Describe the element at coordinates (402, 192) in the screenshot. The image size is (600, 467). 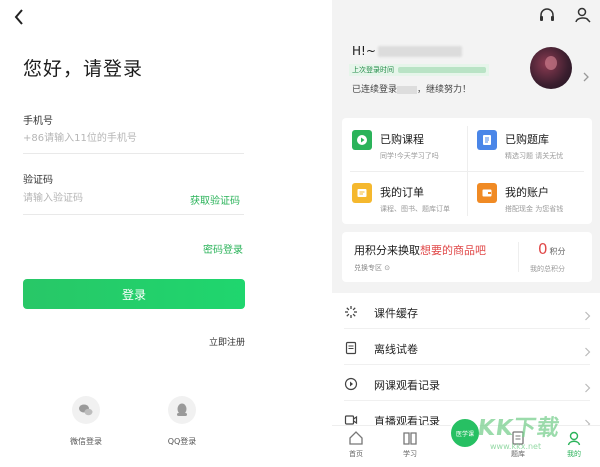
I see `card-title: 我的订单` at that location.